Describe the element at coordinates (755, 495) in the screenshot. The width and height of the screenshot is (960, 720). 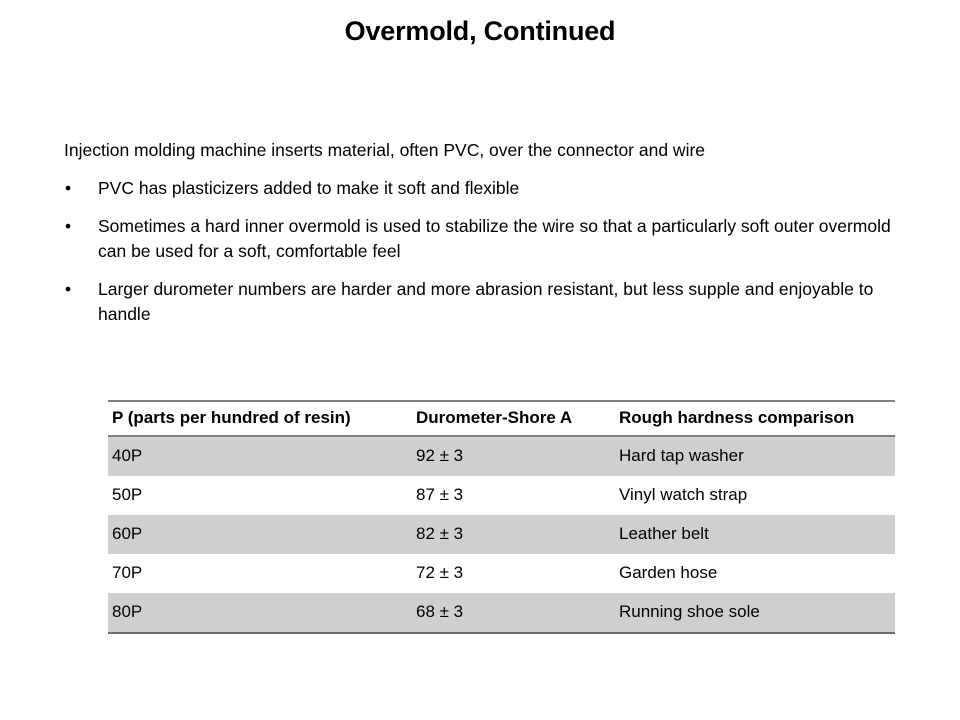
I see `cell-comparison: Vinyl watch strap` at that location.